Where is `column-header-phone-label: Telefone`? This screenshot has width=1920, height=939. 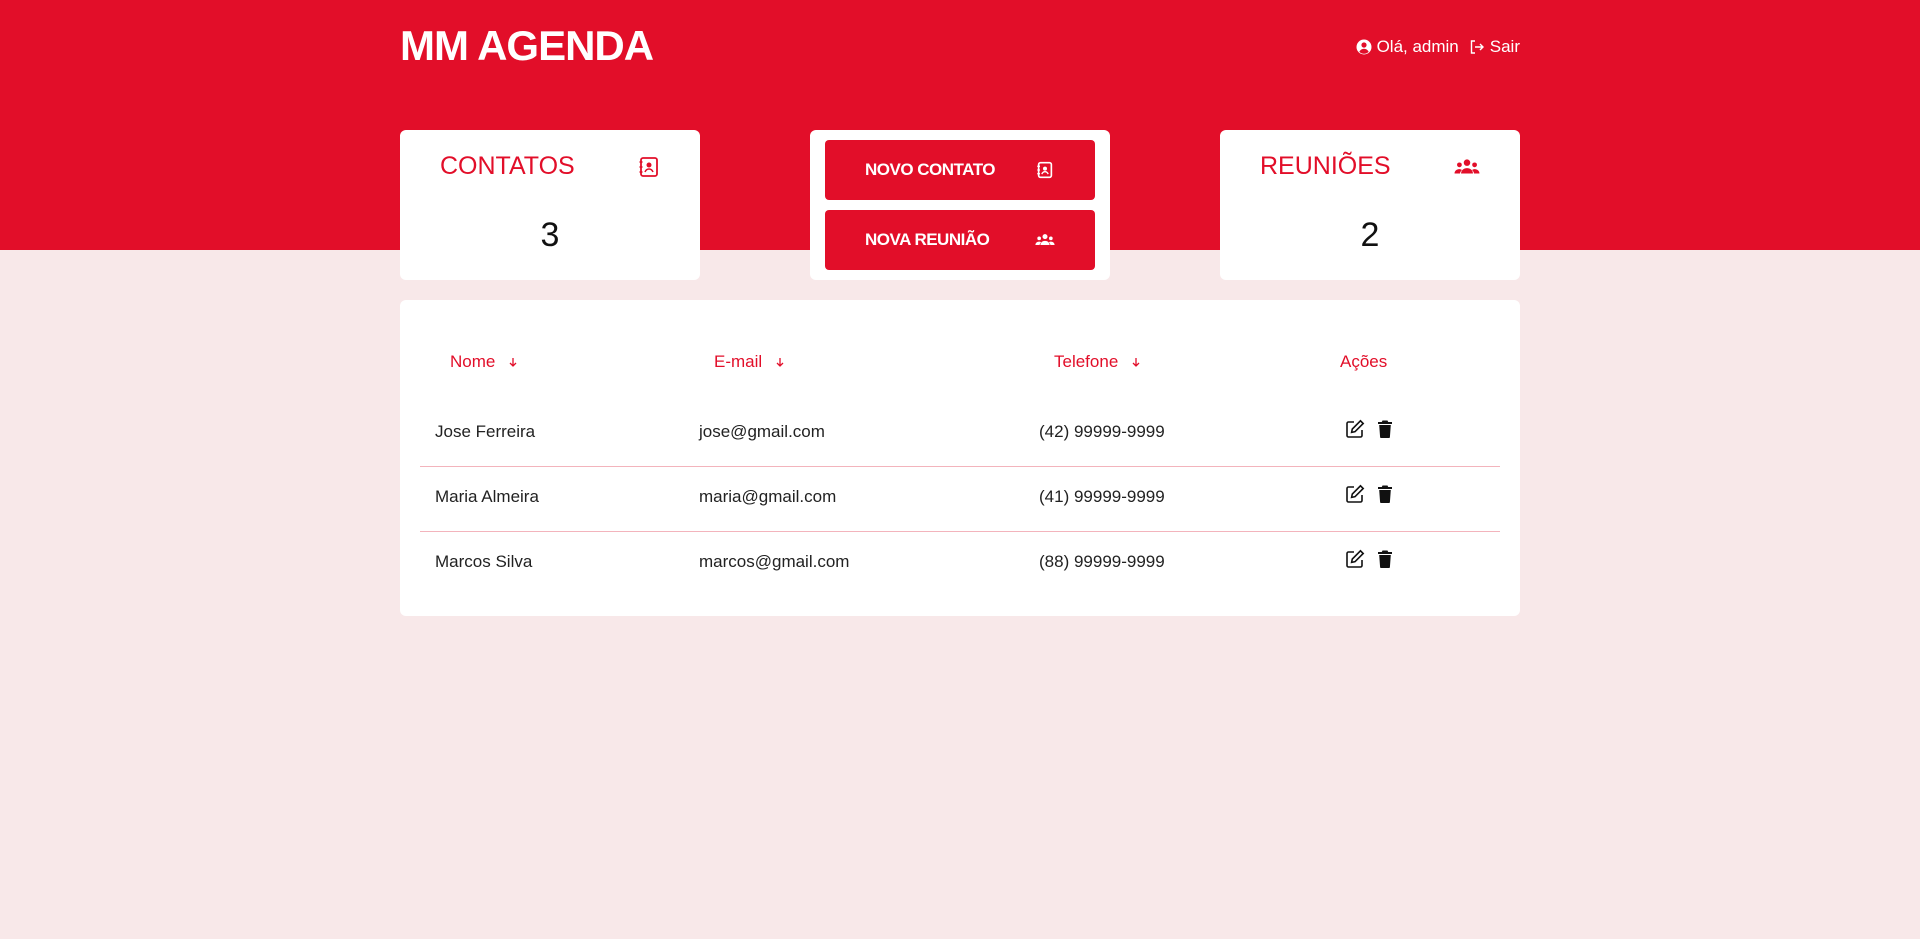 column-header-phone-label: Telefone is located at coordinates (1086, 361).